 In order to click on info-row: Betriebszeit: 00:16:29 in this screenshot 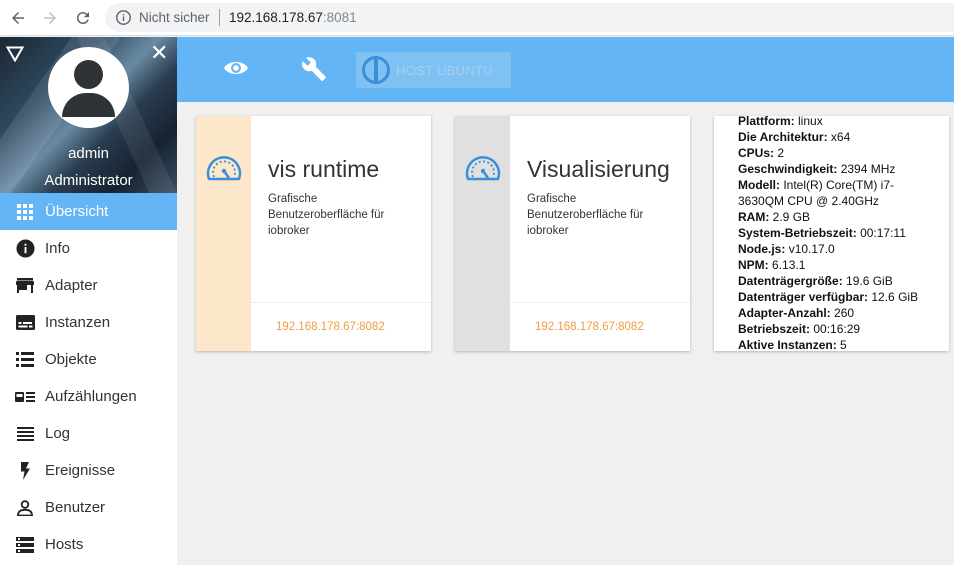, I will do `click(838, 329)`.